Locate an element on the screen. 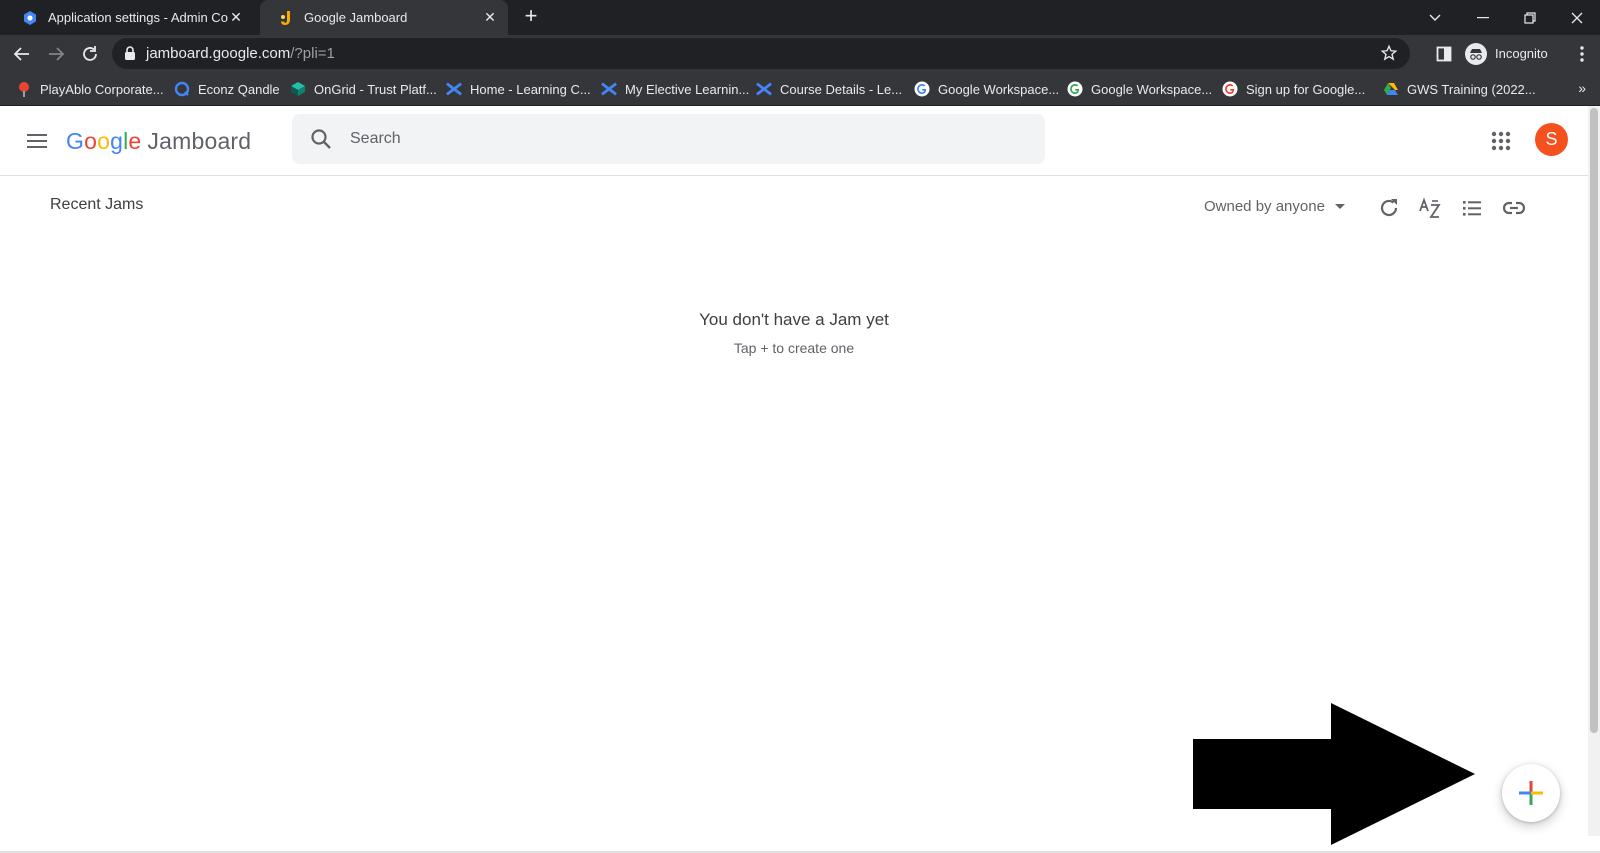 This screenshot has width=1600, height=853. incognito-profile-button: Incognito is located at coordinates (1506, 53).